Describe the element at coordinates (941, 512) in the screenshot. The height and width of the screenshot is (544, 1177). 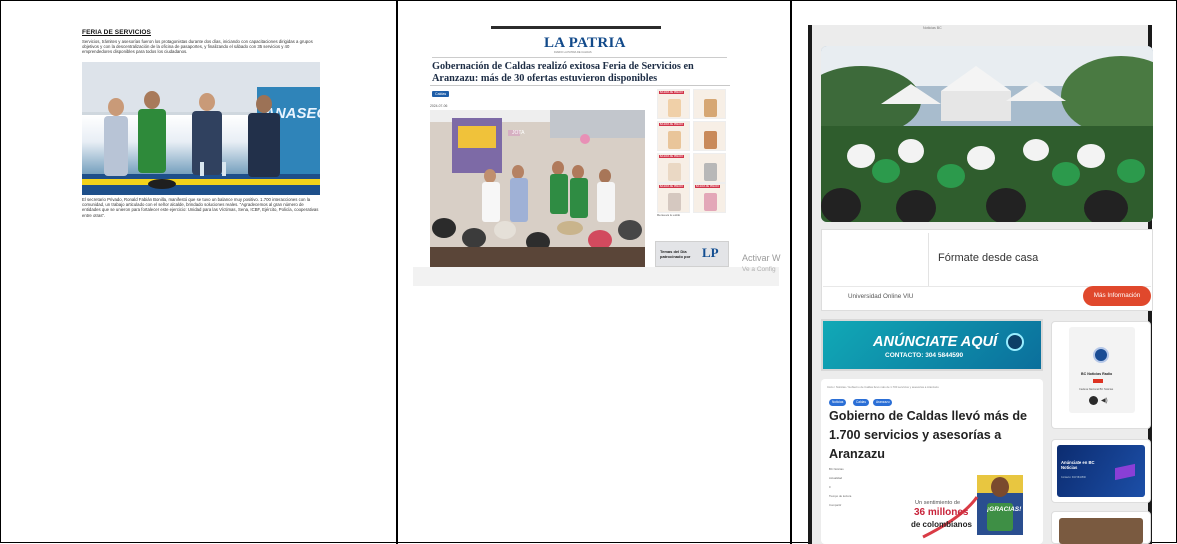
I see `image-text-highlight: 36 millones` at that location.